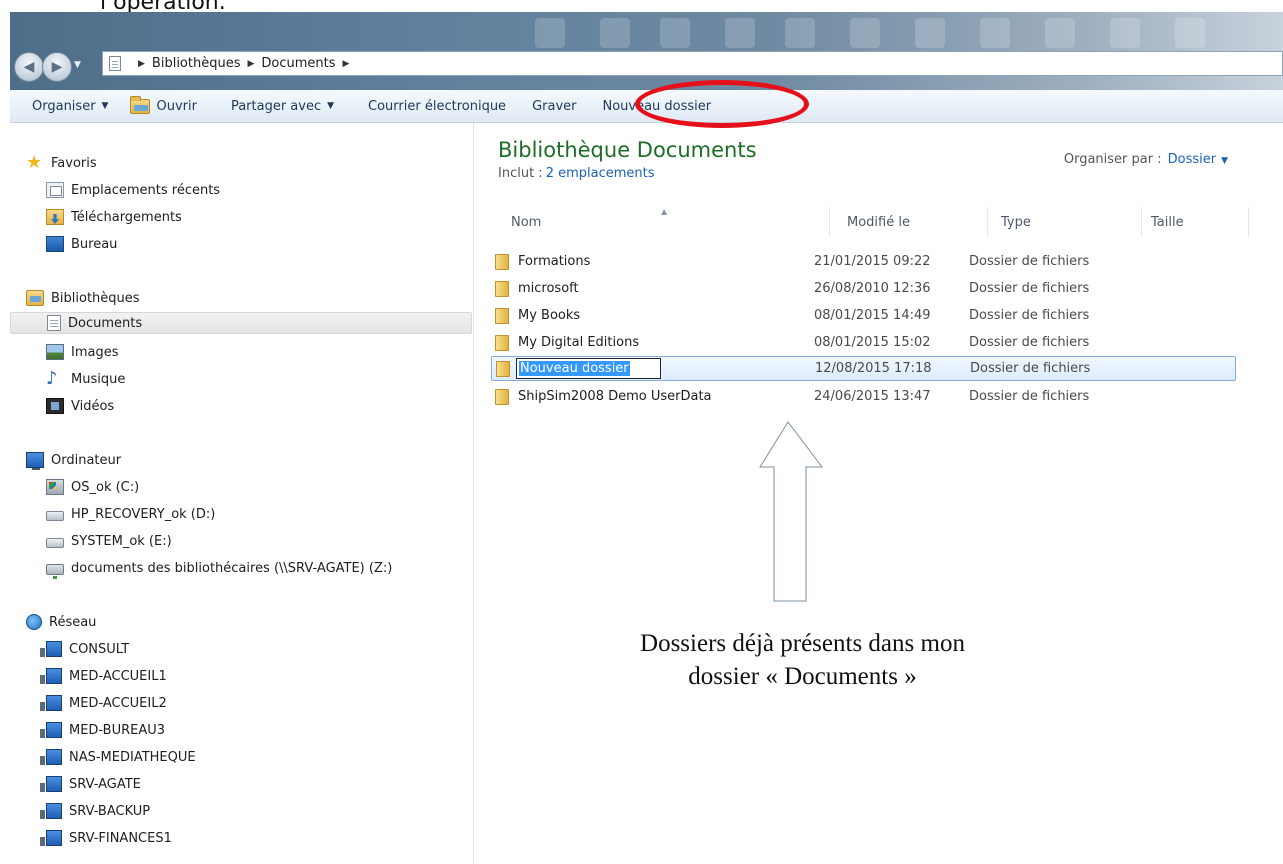  Describe the element at coordinates (35, 461) in the screenshot. I see `computer-icon` at that location.